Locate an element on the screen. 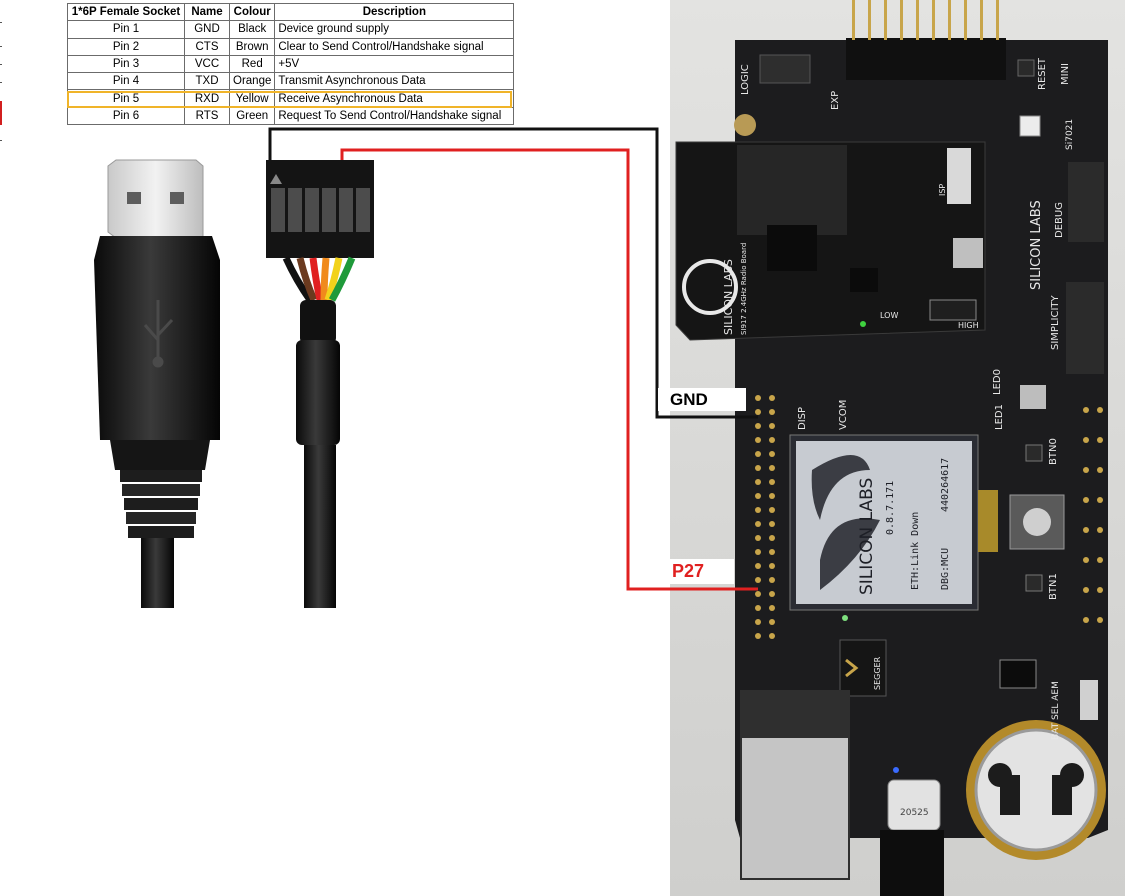  p27-label: P27 is located at coordinates (699, 571).